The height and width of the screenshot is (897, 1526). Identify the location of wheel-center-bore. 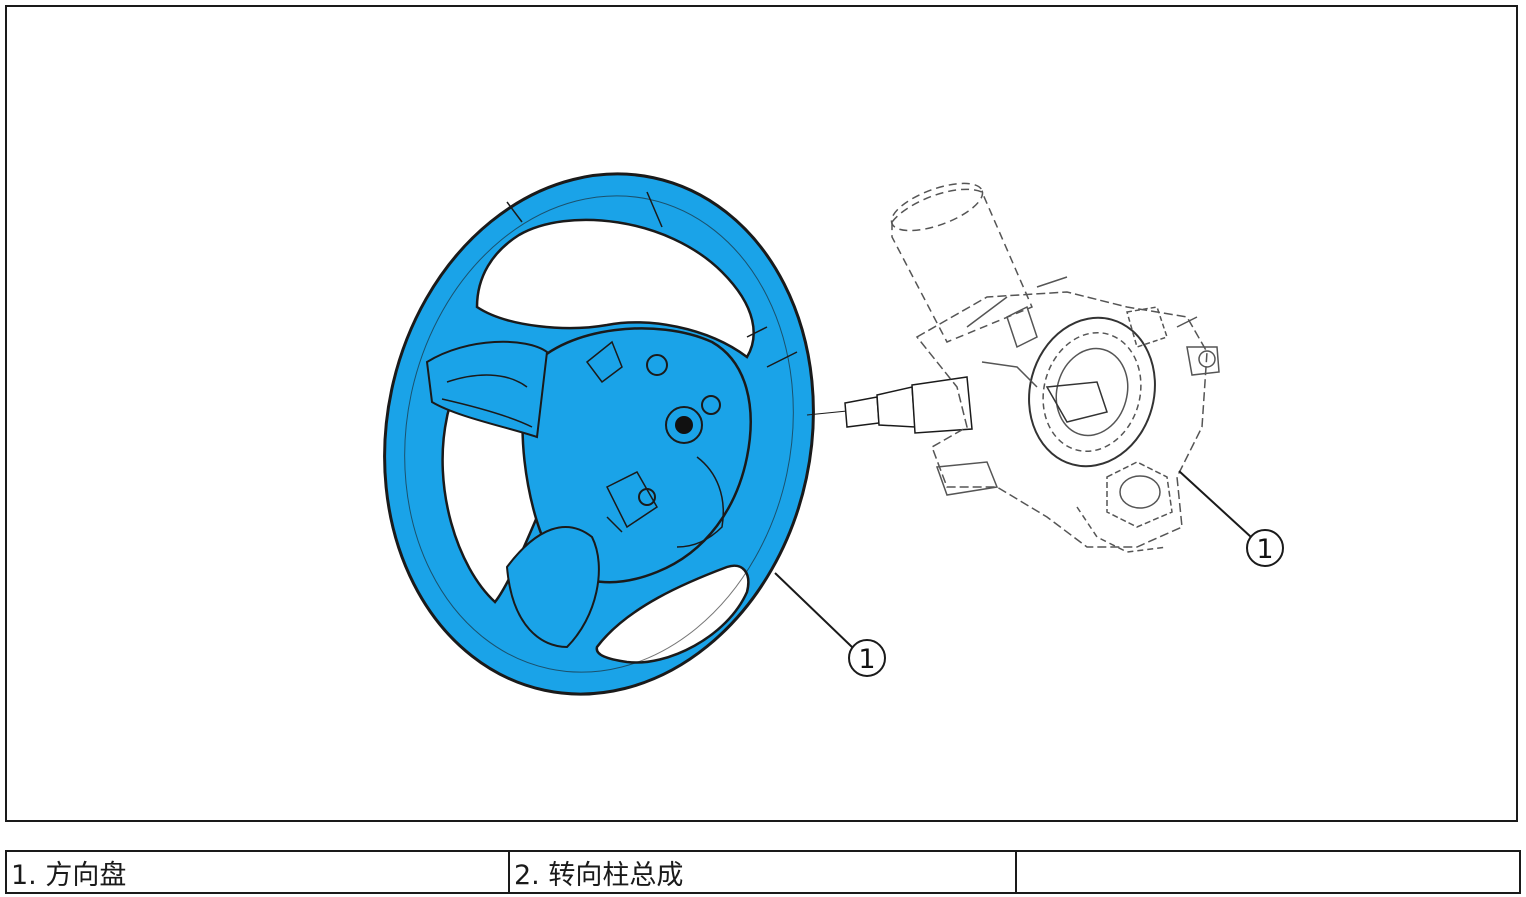
(684, 425).